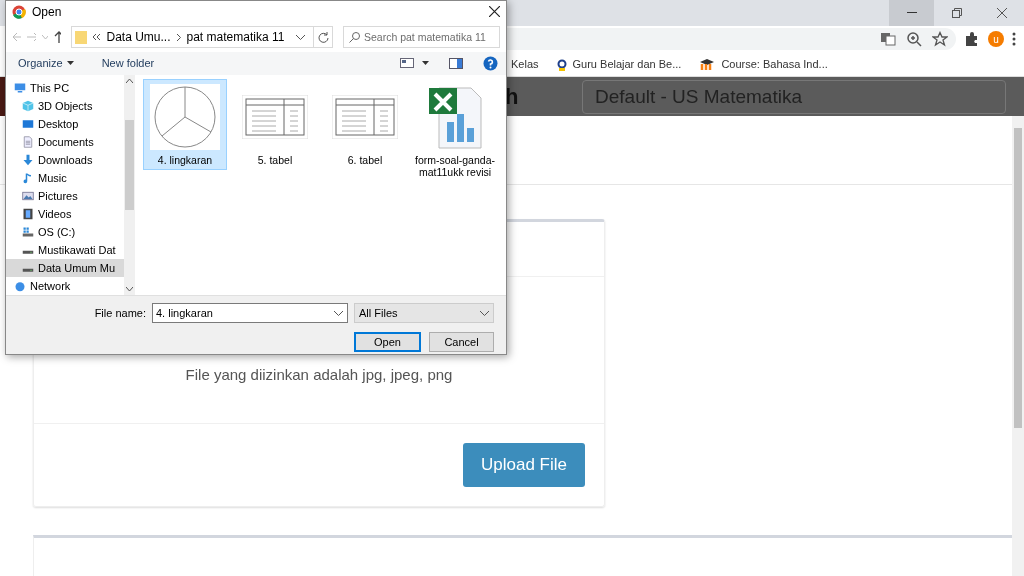  What do you see at coordinates (28, 232) in the screenshot?
I see `osdrive-icon` at bounding box center [28, 232].